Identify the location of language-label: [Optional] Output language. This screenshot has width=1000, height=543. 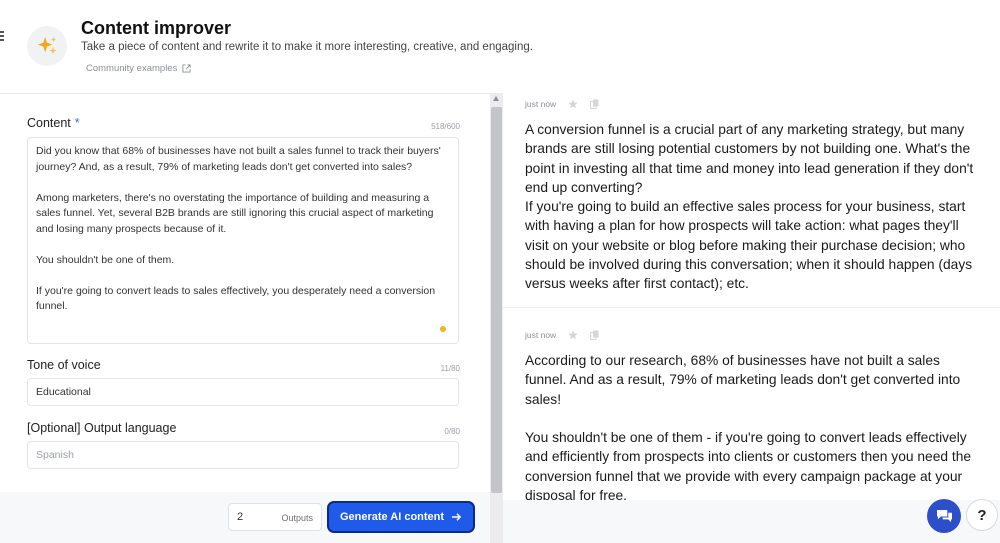
(102, 428).